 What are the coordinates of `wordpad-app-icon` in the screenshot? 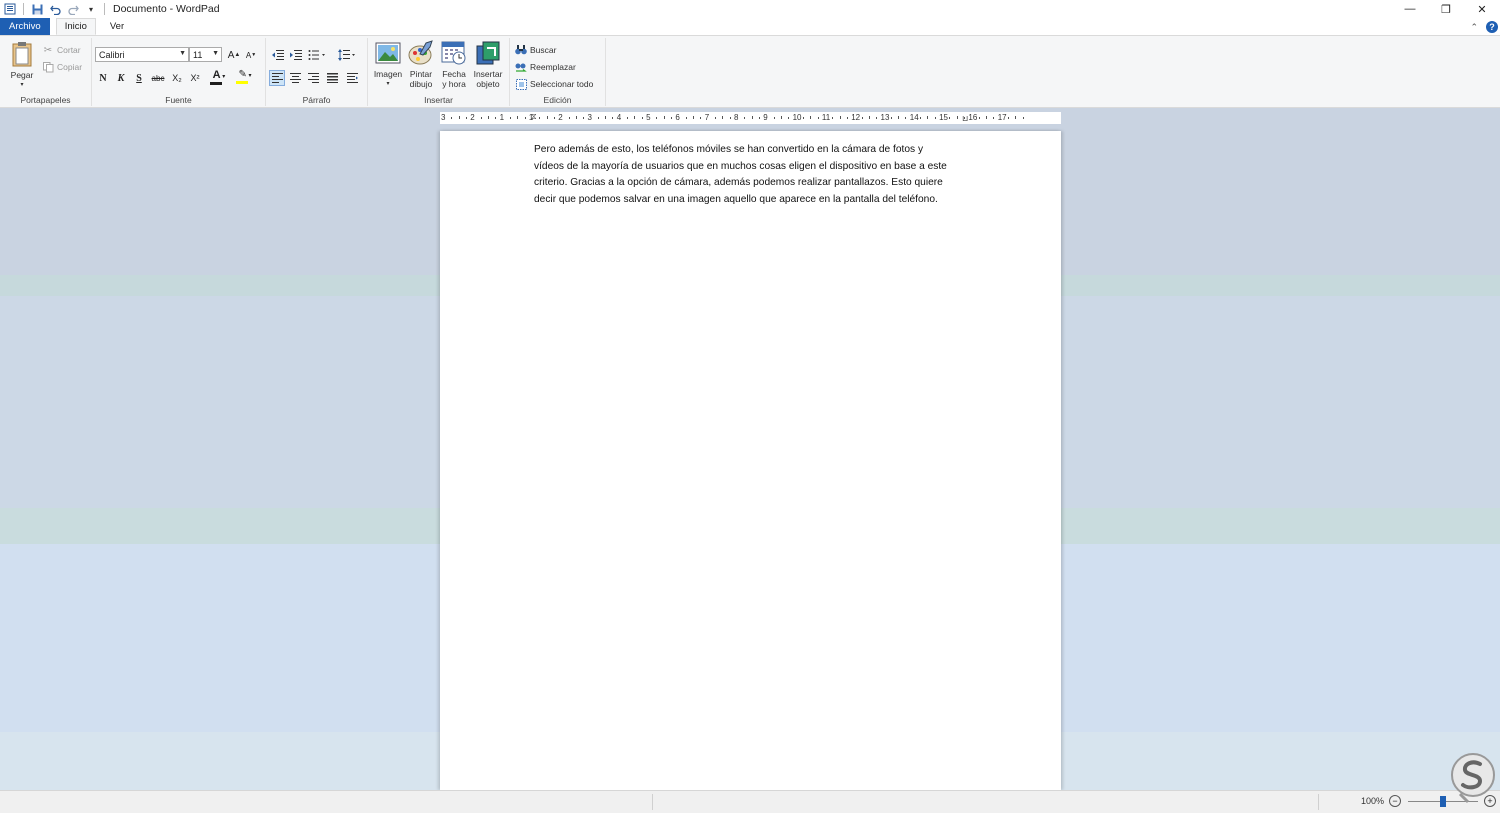 It's located at (10, 9).